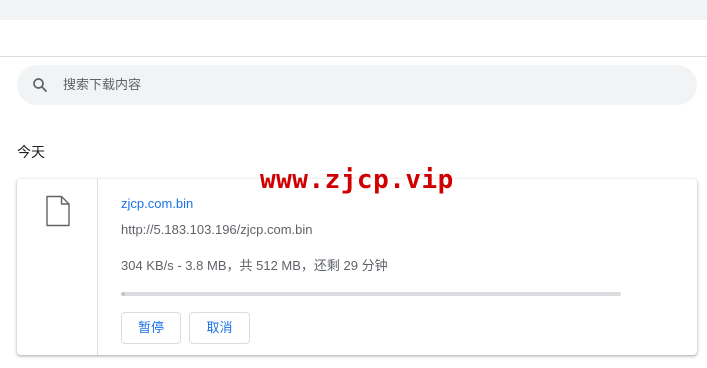 The width and height of the screenshot is (707, 368). What do you see at coordinates (217, 229) in the screenshot?
I see `file-url: http://5.183.103.196/zjcp.com.bin` at bounding box center [217, 229].